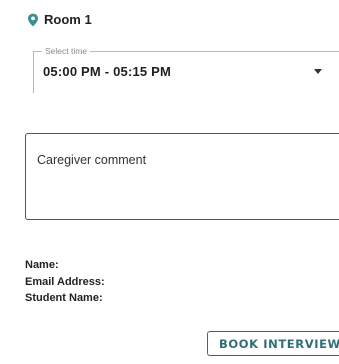  Describe the element at coordinates (68, 19) in the screenshot. I see `room-label: Room 1` at that location.